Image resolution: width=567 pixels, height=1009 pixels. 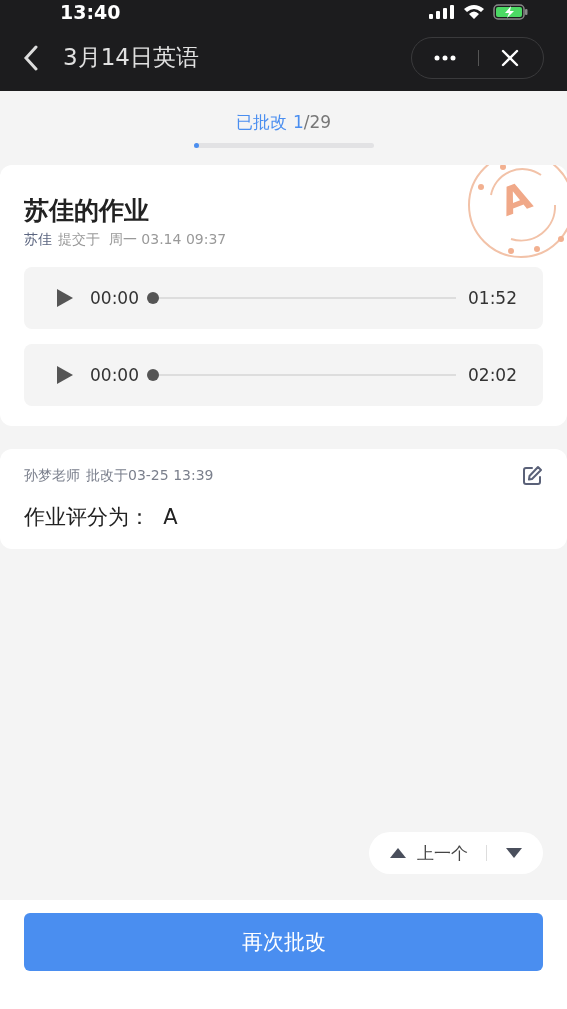 What do you see at coordinates (101, 517) in the screenshot?
I see `grade-result: 作业评分为： A` at bounding box center [101, 517].